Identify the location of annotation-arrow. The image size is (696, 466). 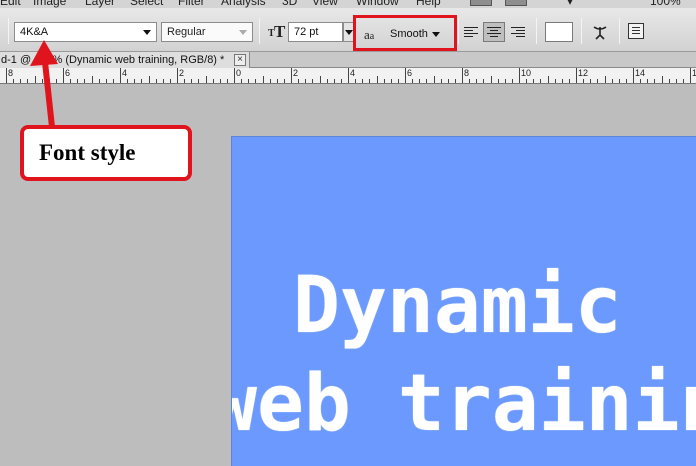
(44, 84).